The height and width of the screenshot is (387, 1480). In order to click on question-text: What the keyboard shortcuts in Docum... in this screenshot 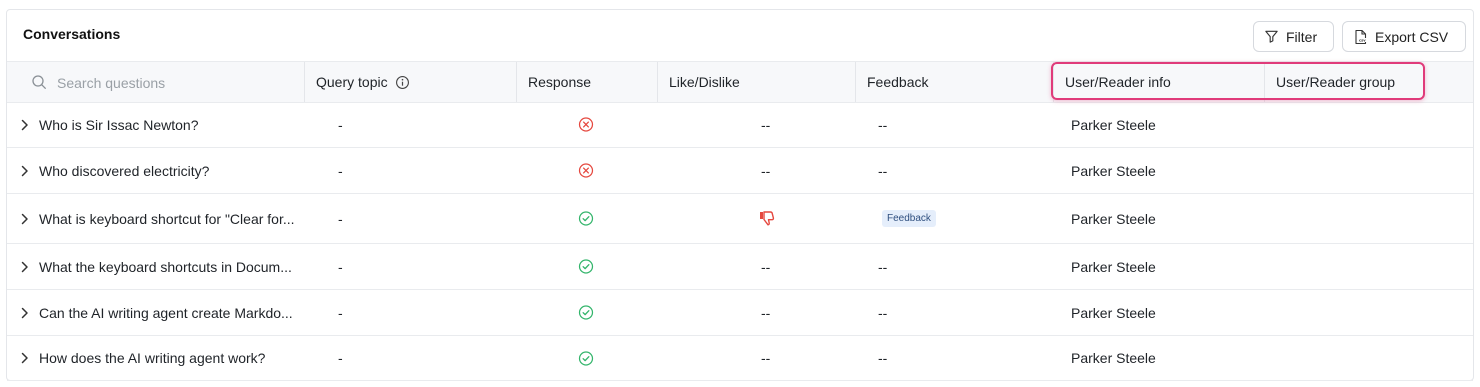, I will do `click(165, 266)`.